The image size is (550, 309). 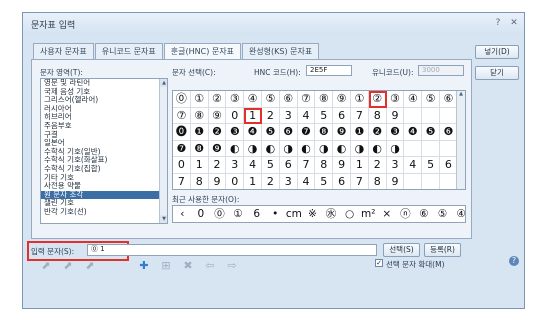 What do you see at coordinates (271, 132) in the screenshot?
I see `char-cell: ❺` at bounding box center [271, 132].